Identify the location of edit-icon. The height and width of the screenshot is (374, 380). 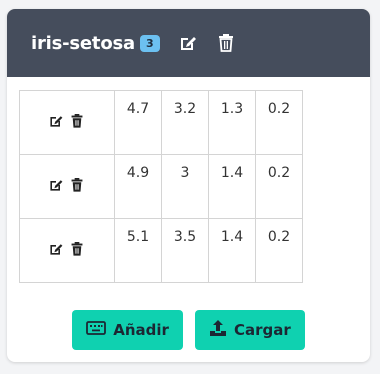
(188, 43).